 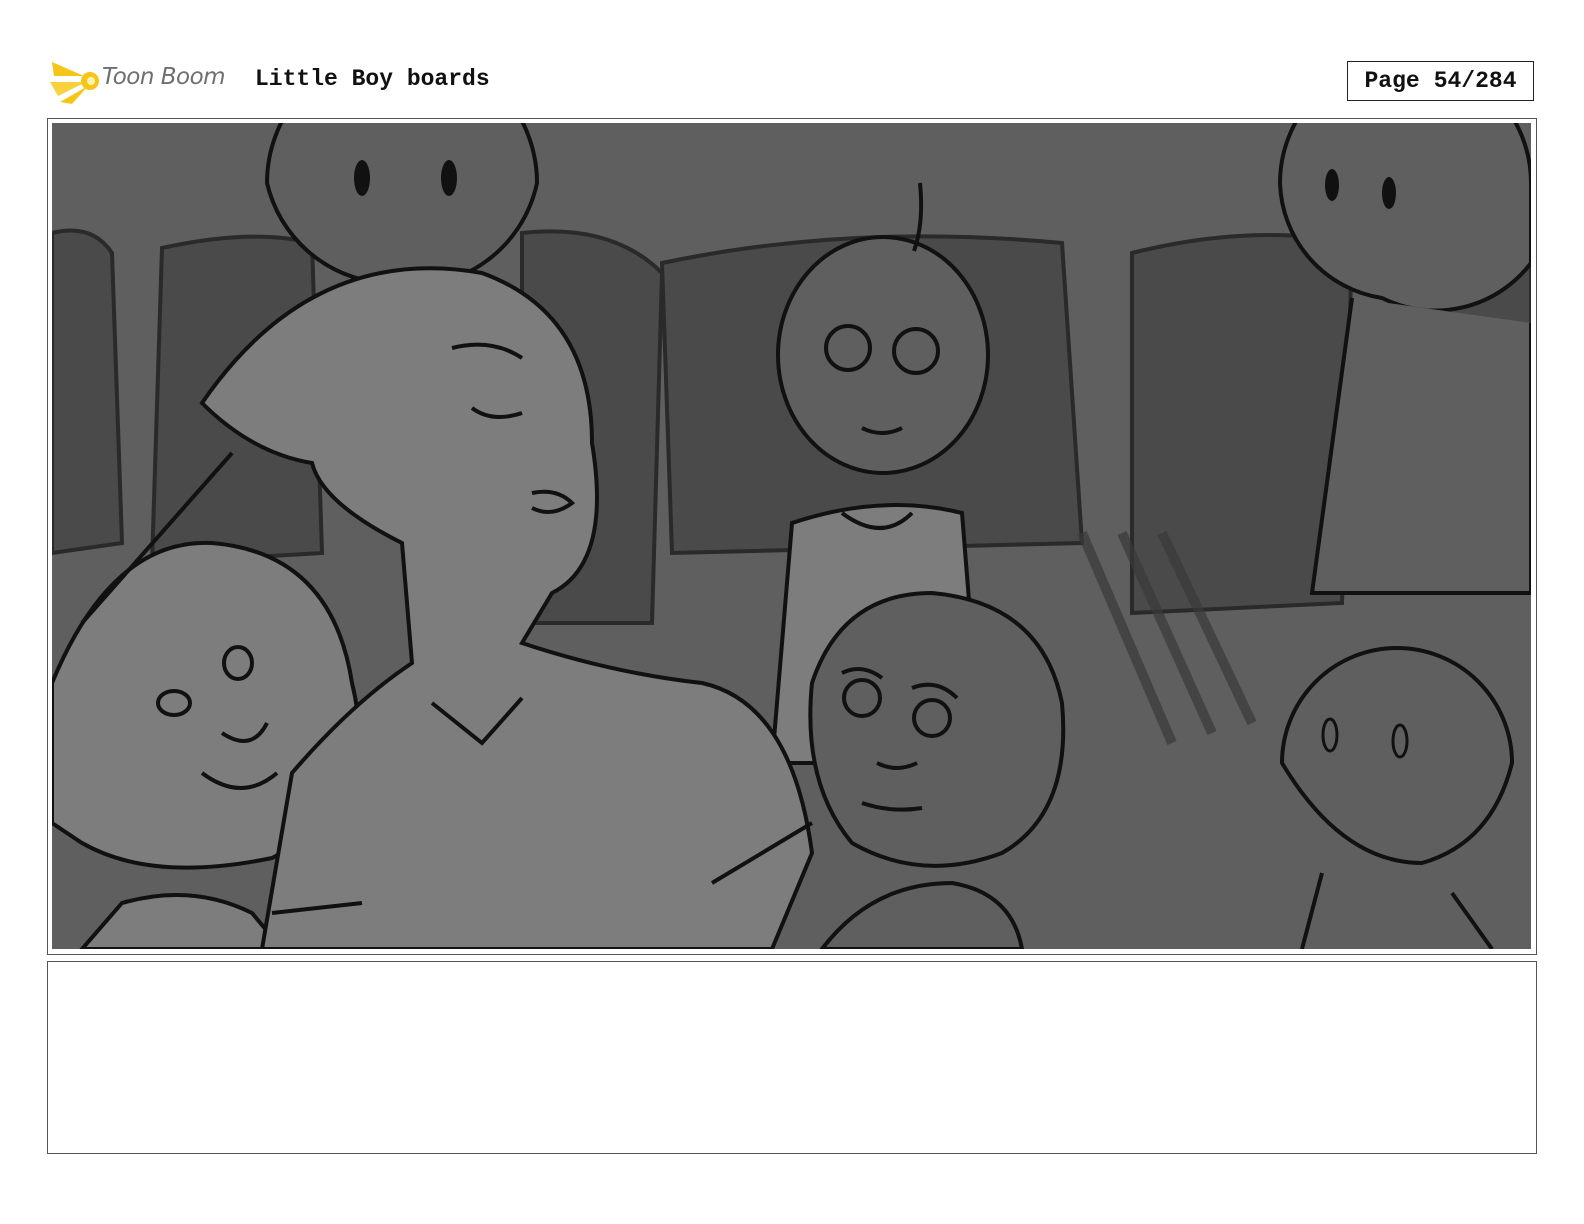 What do you see at coordinates (164, 77) in the screenshot?
I see `logo-text: Toon Boom` at bounding box center [164, 77].